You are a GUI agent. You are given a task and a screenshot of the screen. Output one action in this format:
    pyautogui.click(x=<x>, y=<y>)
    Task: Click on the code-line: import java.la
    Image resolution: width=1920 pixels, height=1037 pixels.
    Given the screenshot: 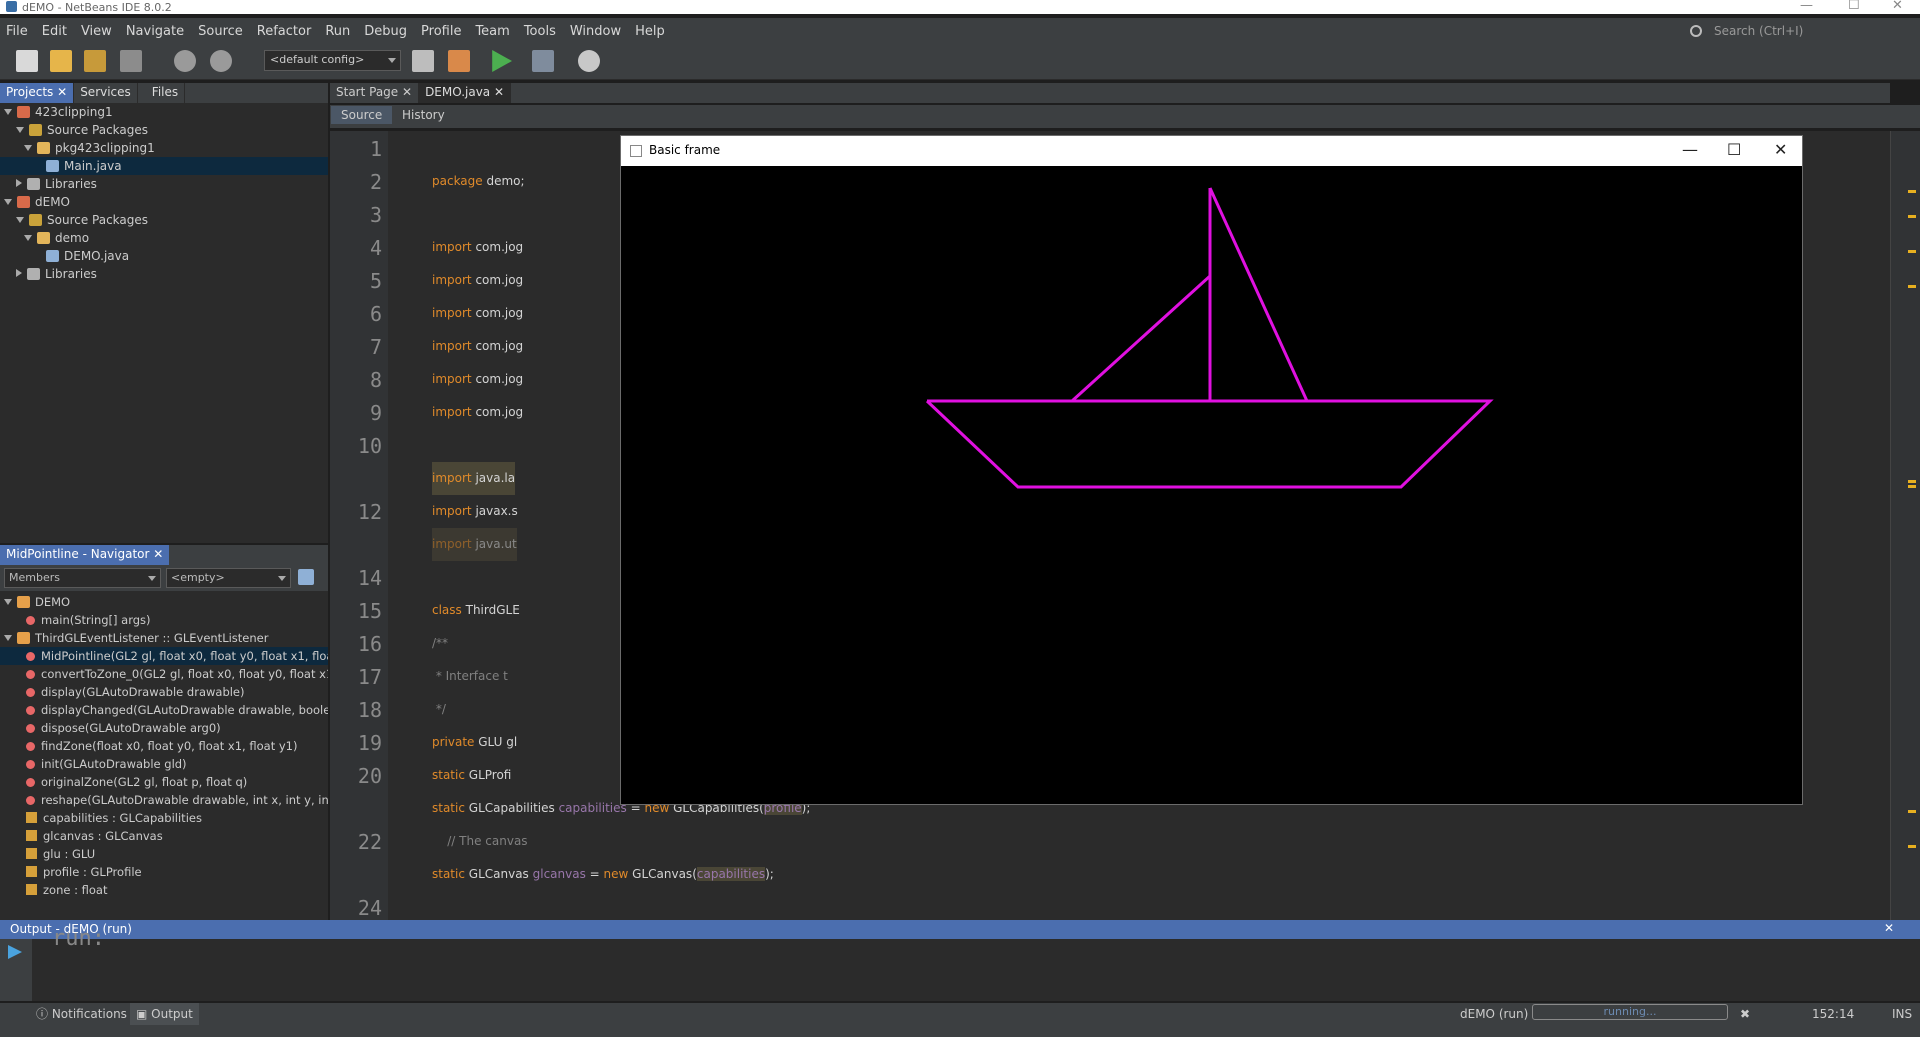 What is the action you would take?
    pyautogui.click(x=474, y=478)
    